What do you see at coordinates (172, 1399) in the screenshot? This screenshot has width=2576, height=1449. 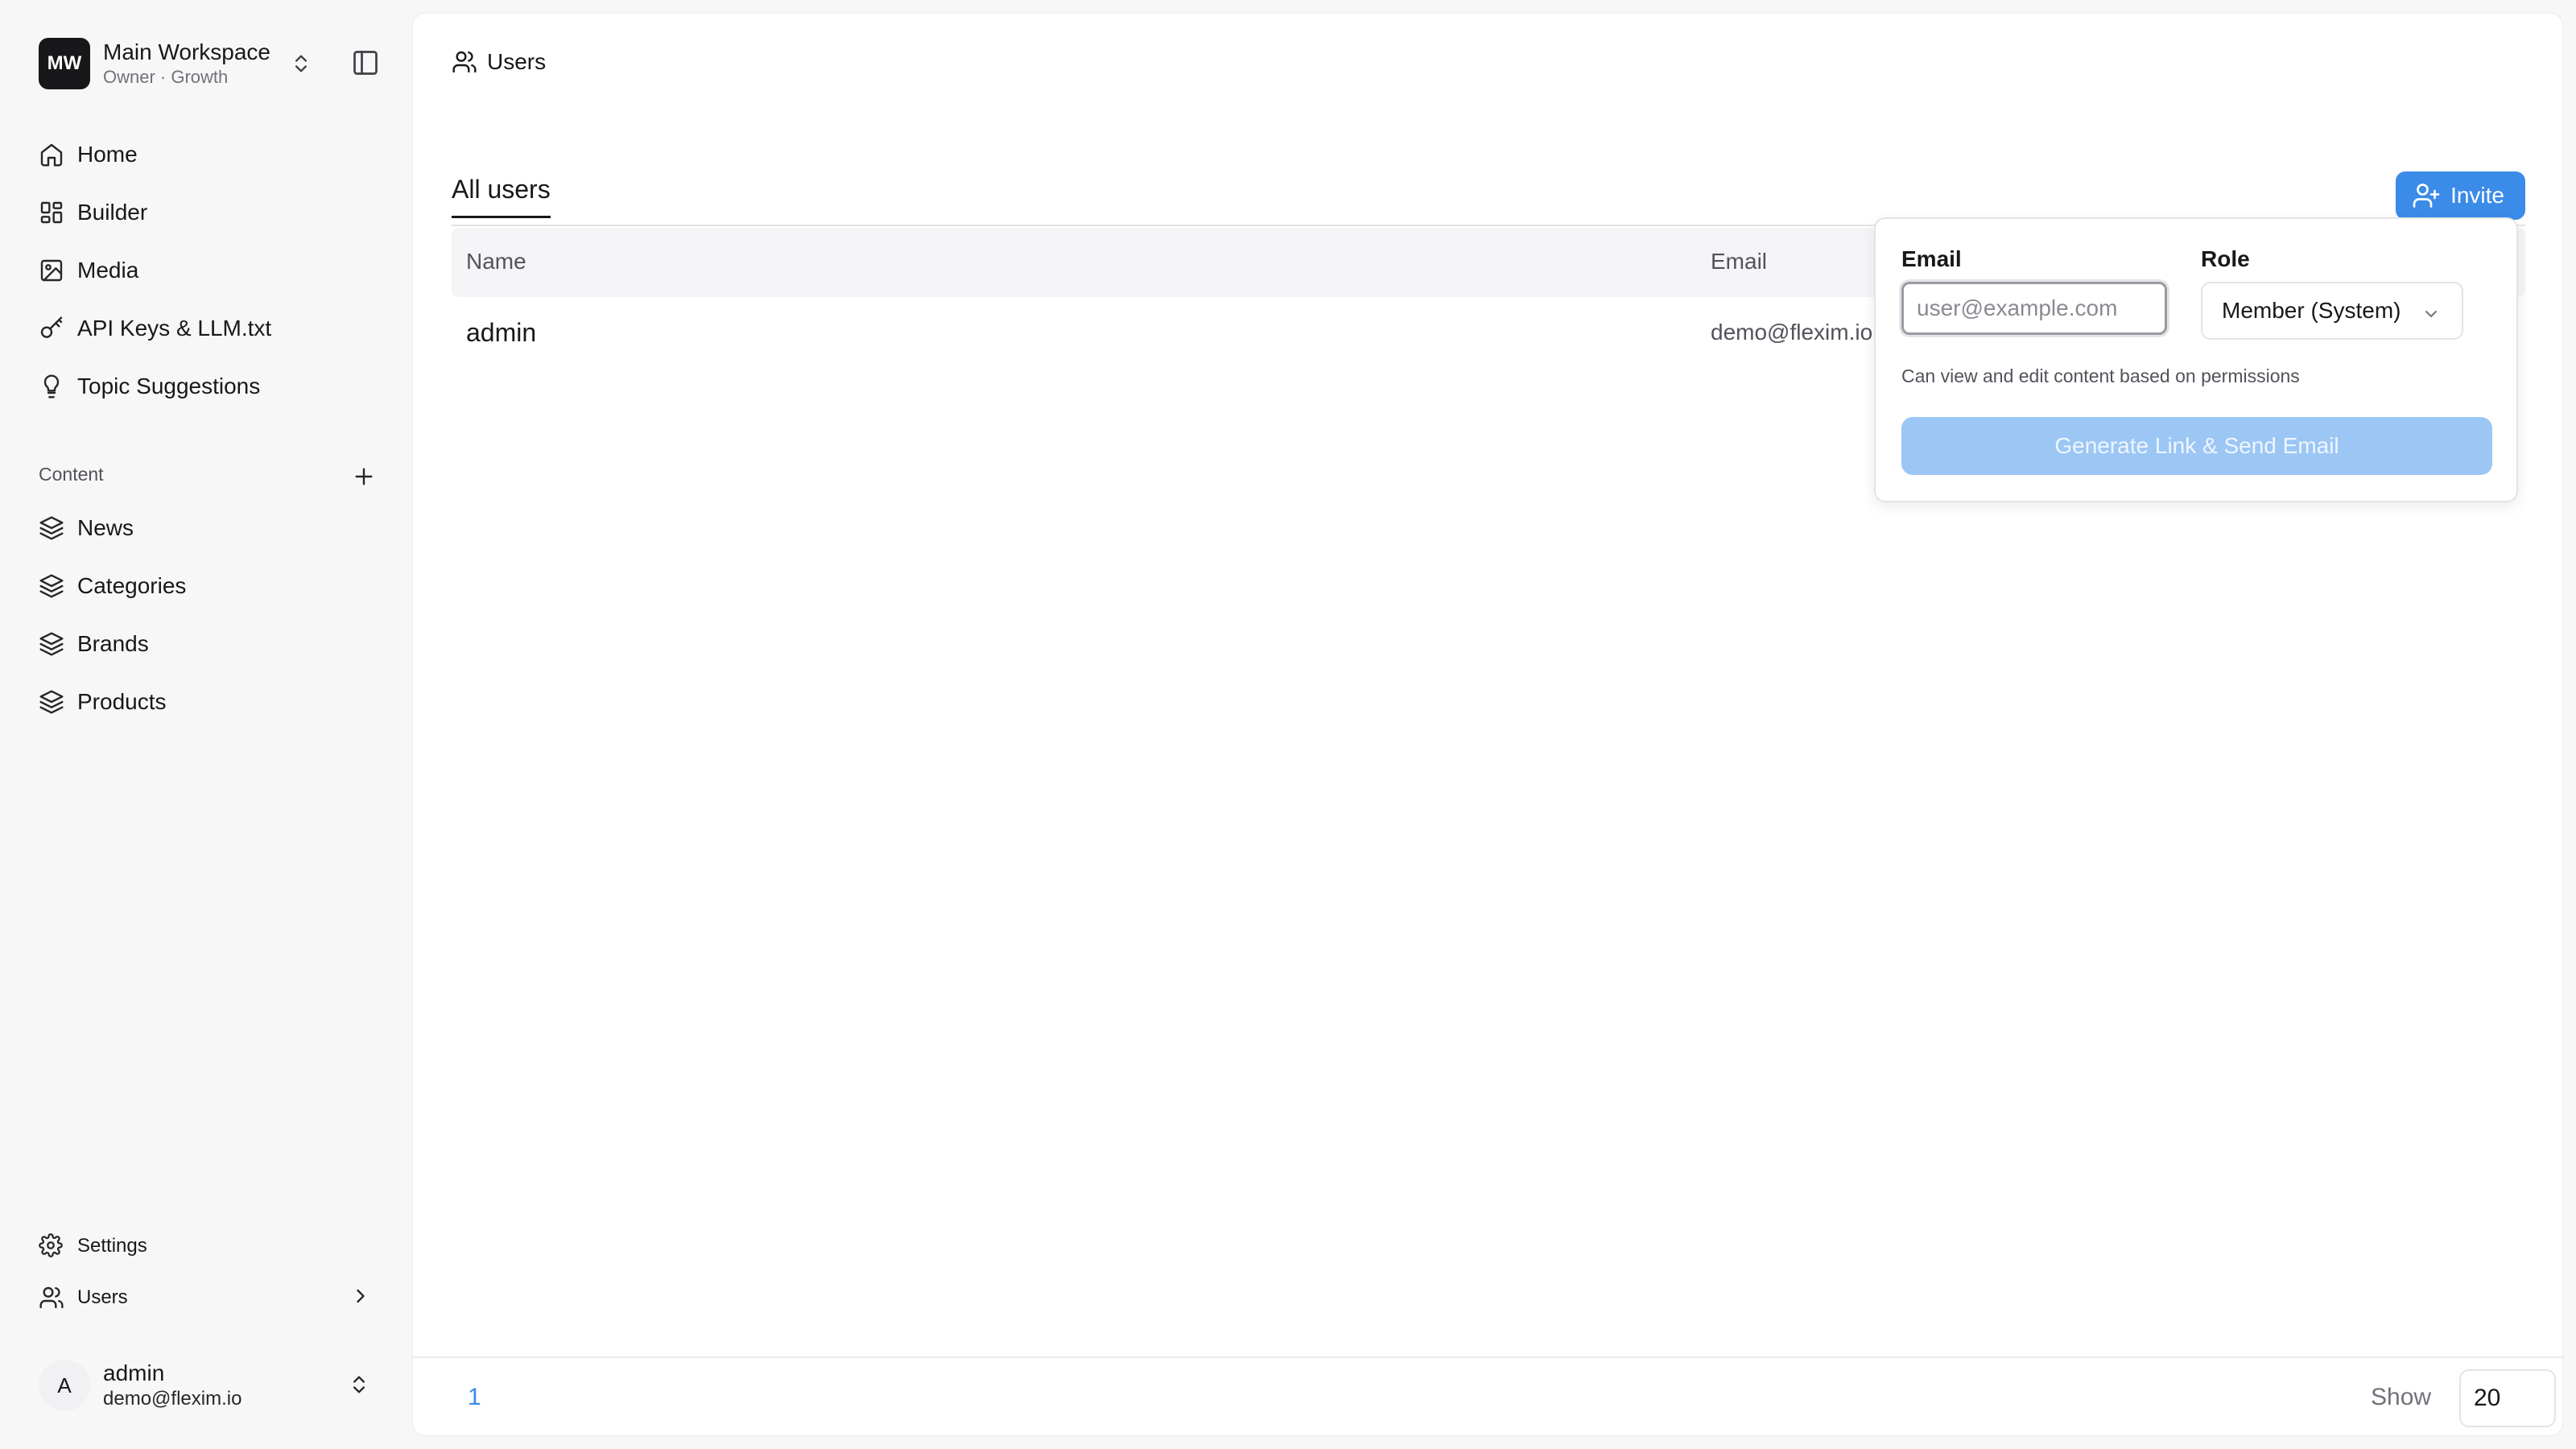 I see `user-email: demo@flexim.io` at bounding box center [172, 1399].